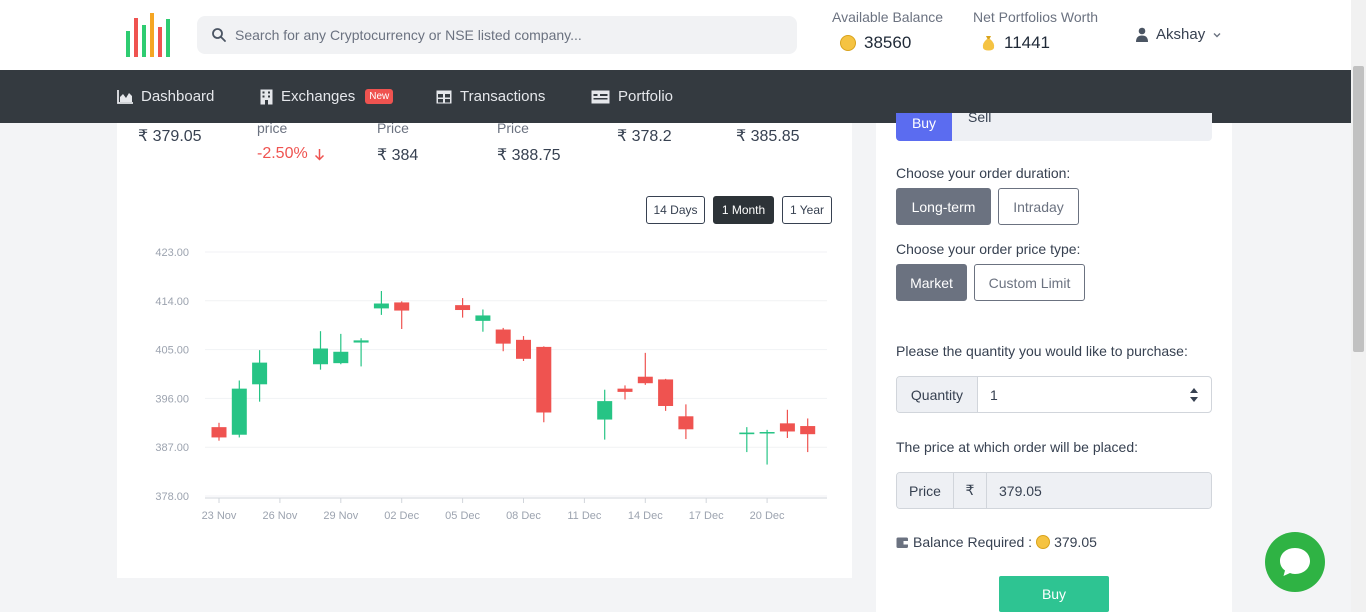  I want to click on table-icon, so click(444, 96).